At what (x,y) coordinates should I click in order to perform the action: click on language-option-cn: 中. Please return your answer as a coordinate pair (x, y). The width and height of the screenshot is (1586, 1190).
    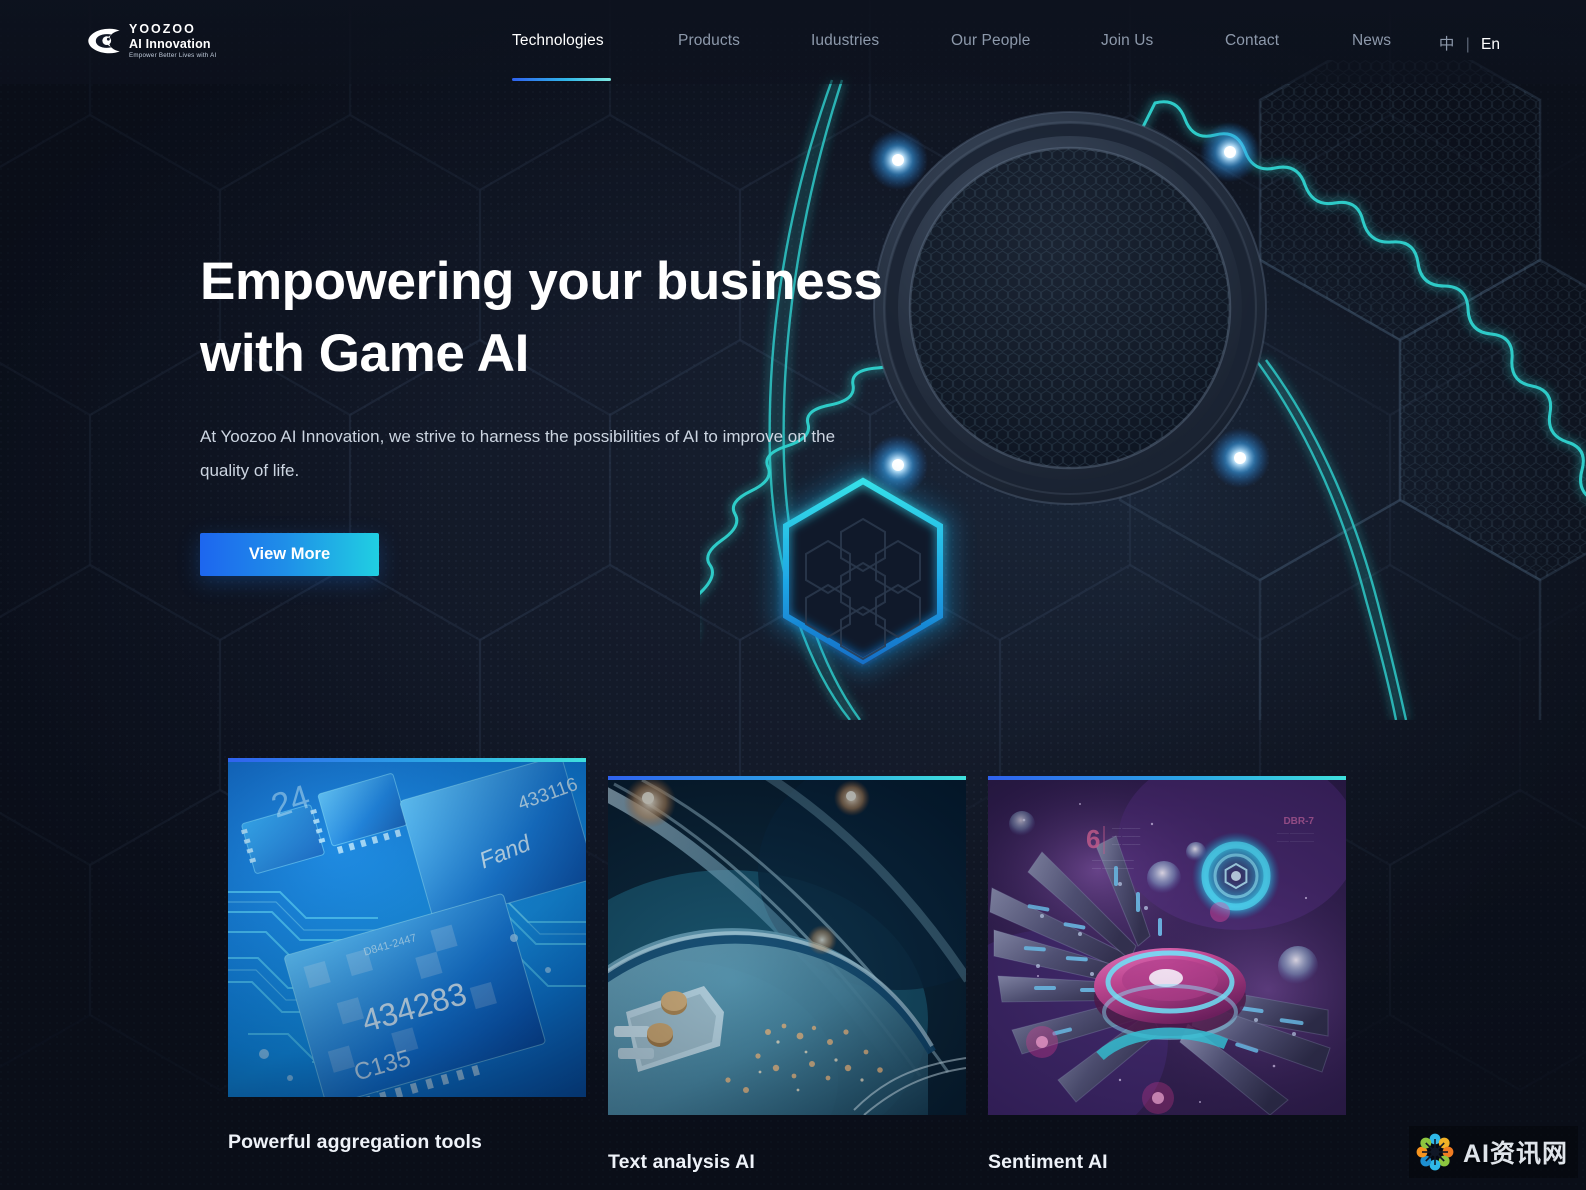
    Looking at the image, I should click on (1447, 44).